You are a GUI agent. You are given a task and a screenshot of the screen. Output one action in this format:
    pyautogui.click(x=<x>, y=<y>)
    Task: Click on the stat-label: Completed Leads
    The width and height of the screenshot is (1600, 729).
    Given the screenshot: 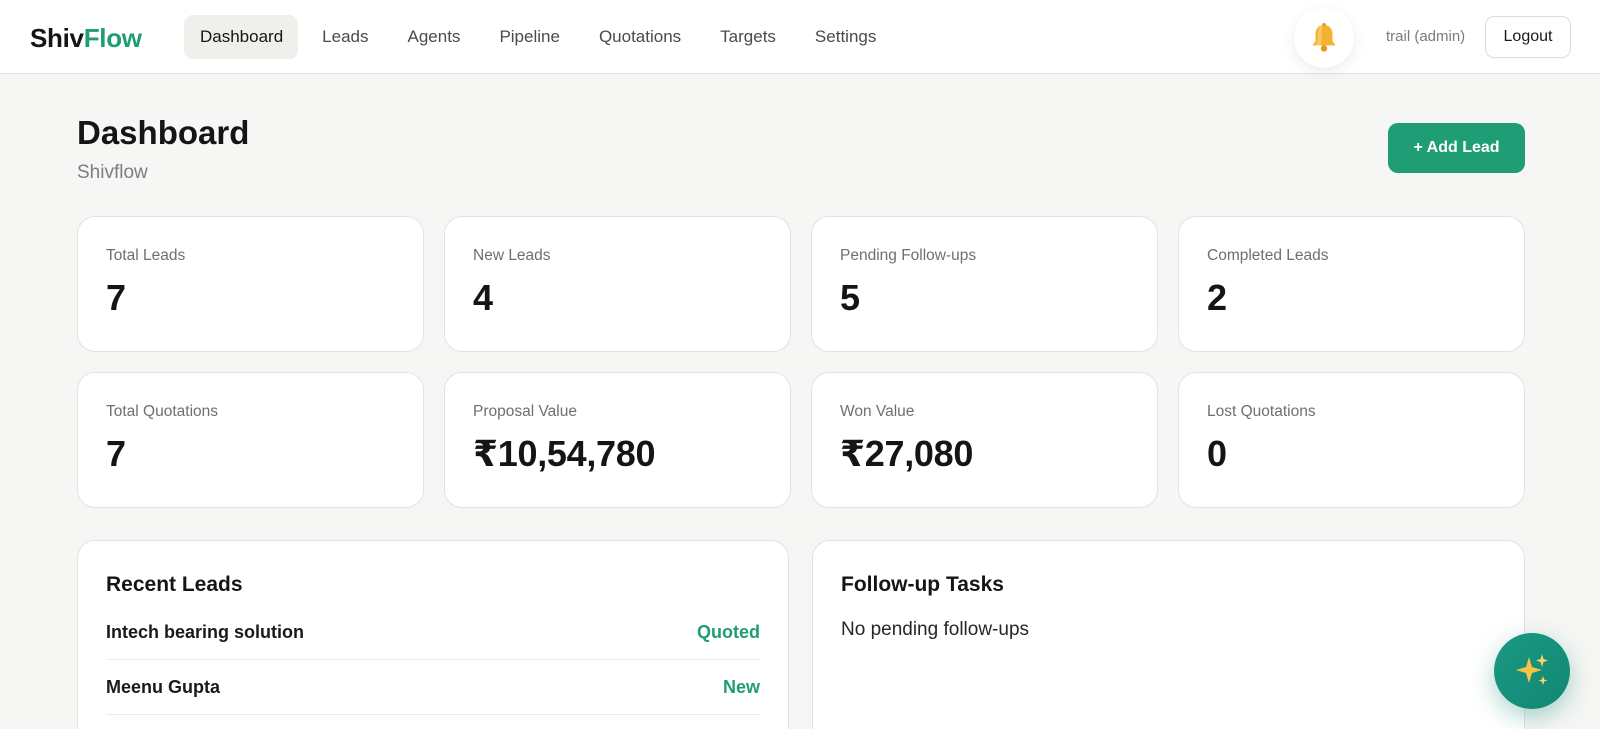 What is the action you would take?
    pyautogui.click(x=1268, y=255)
    